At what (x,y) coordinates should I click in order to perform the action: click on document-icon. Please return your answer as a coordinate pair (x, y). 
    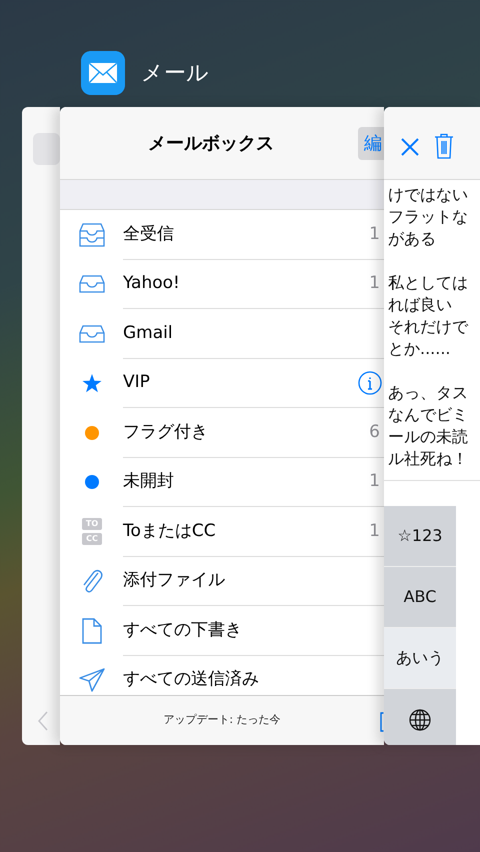
    Looking at the image, I should click on (92, 631).